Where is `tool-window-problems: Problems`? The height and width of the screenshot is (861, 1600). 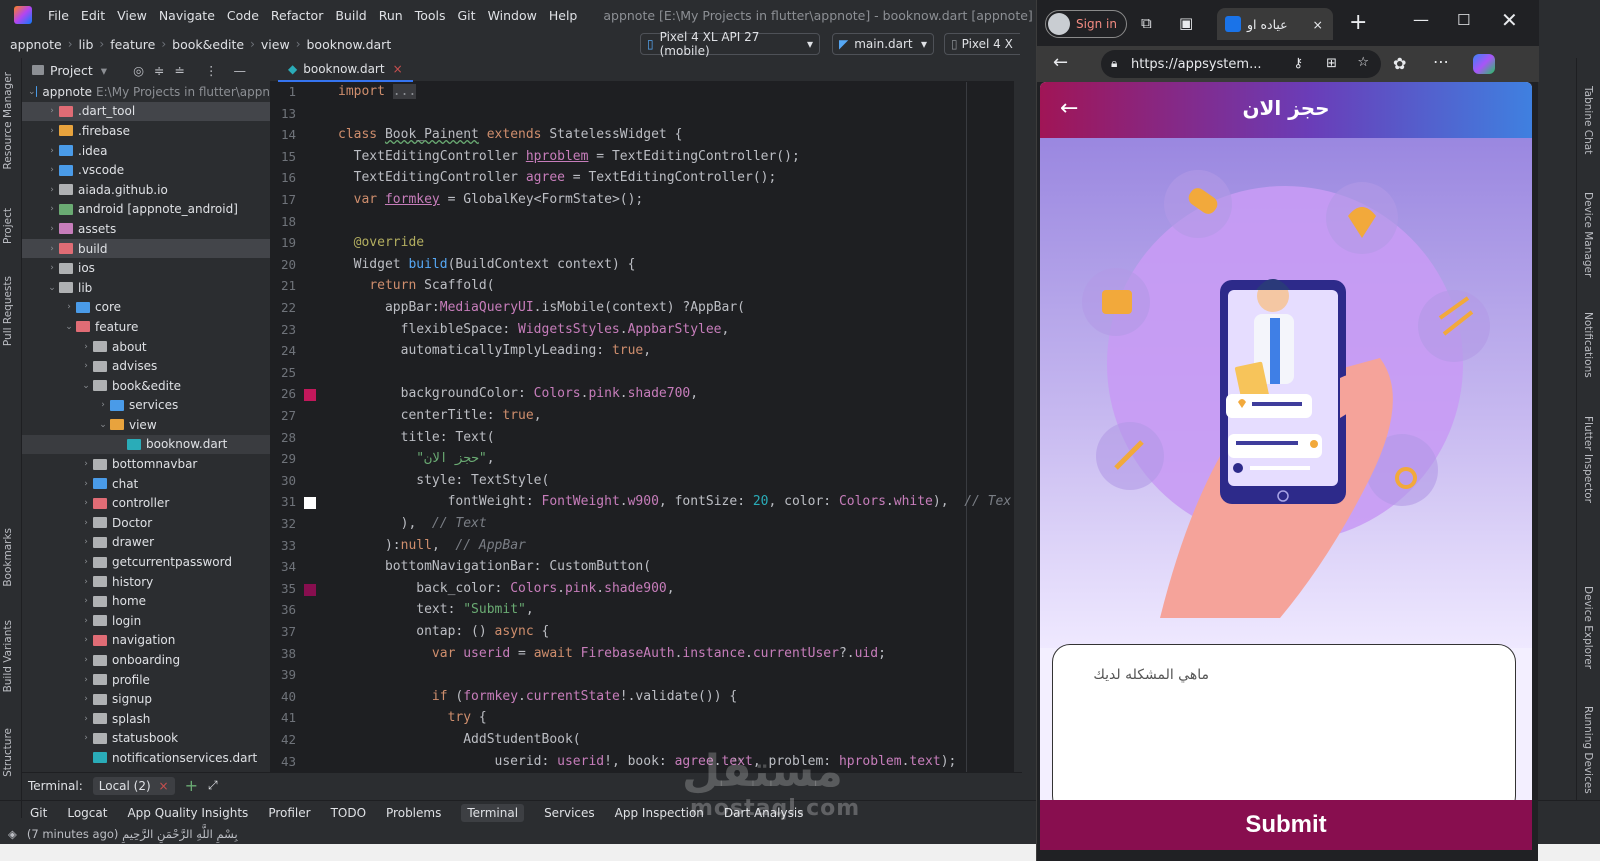 tool-window-problems: Problems is located at coordinates (413, 813).